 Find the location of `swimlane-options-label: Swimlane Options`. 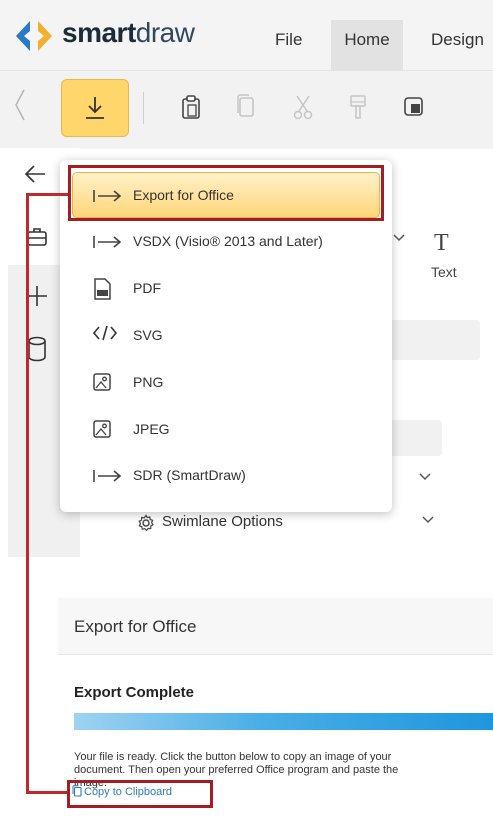

swimlane-options-label: Swimlane Options is located at coordinates (222, 521).